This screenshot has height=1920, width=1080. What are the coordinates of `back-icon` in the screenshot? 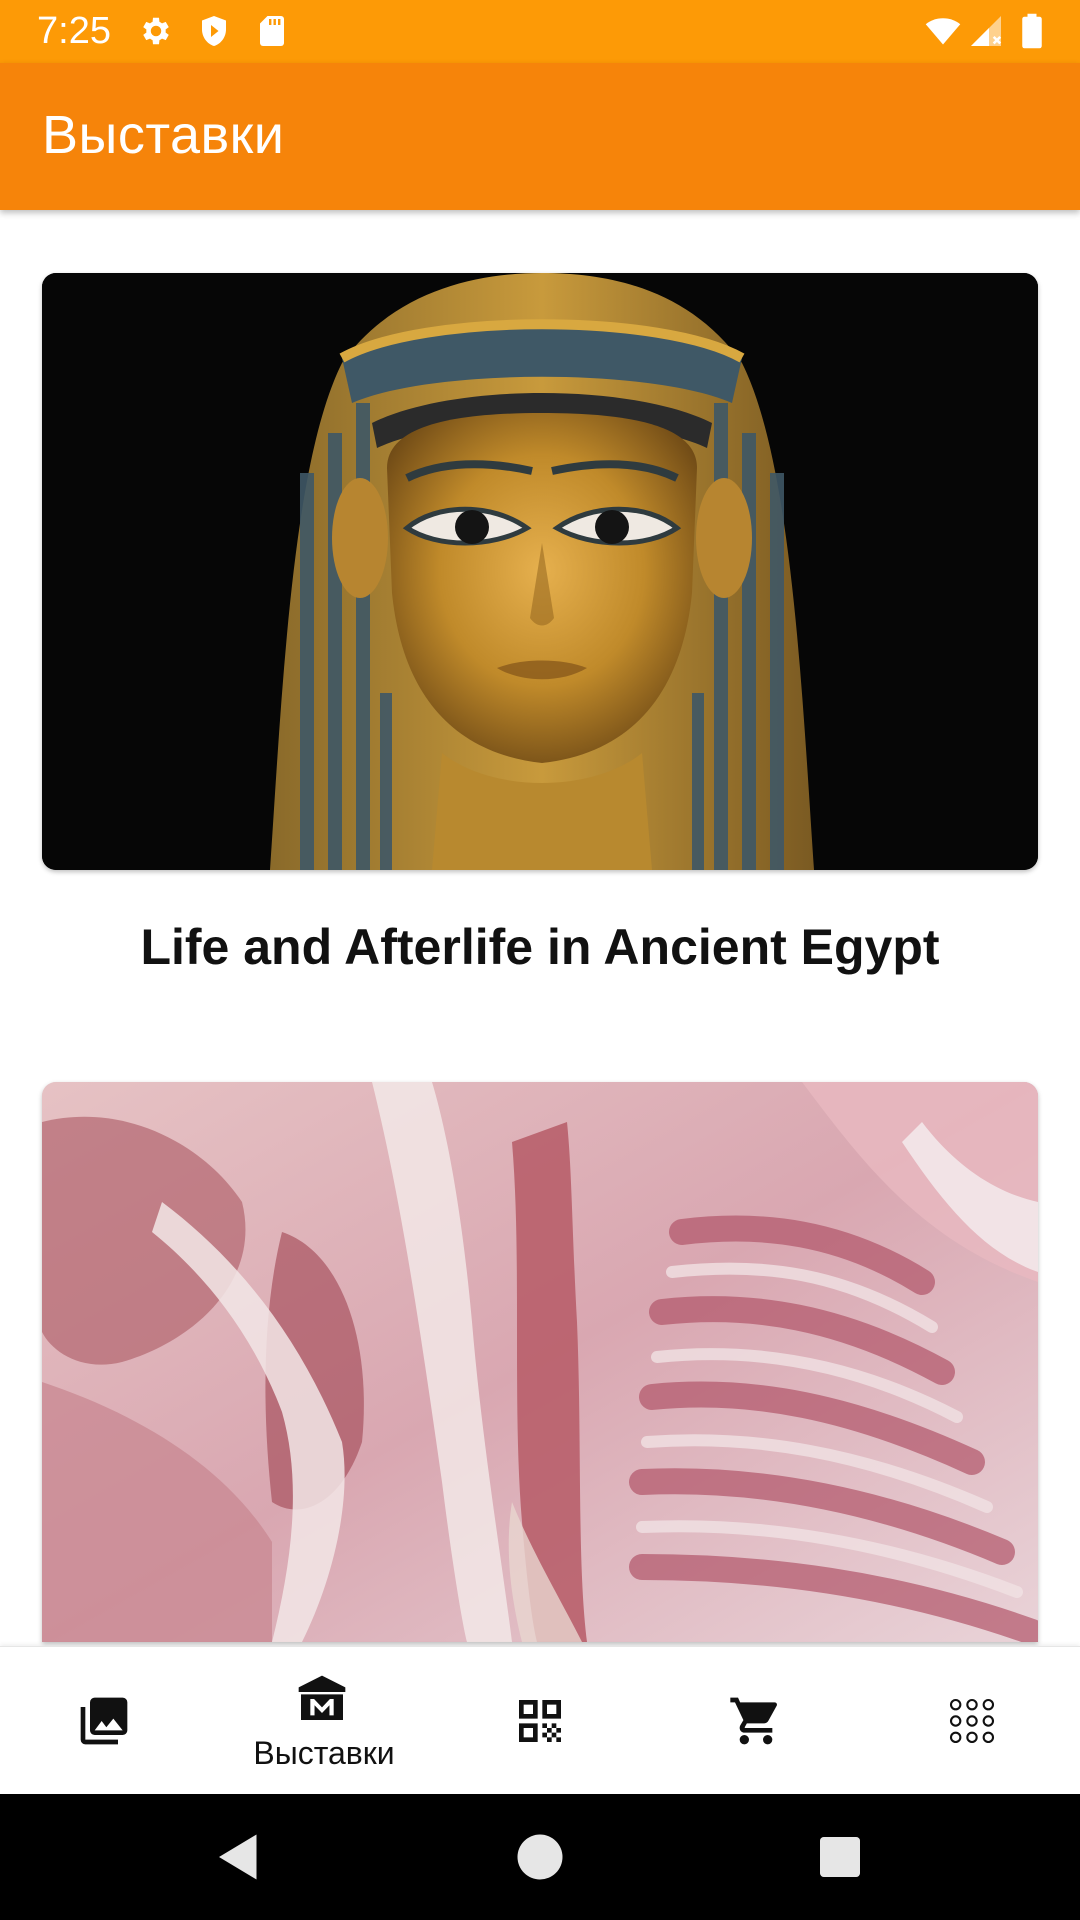 It's located at (239, 1857).